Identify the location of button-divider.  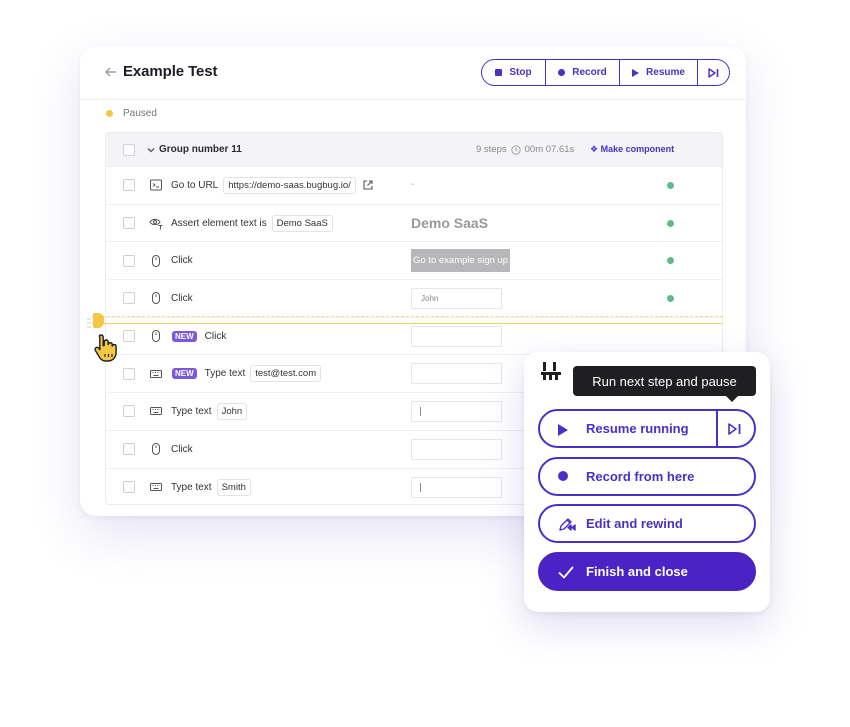
(717, 428).